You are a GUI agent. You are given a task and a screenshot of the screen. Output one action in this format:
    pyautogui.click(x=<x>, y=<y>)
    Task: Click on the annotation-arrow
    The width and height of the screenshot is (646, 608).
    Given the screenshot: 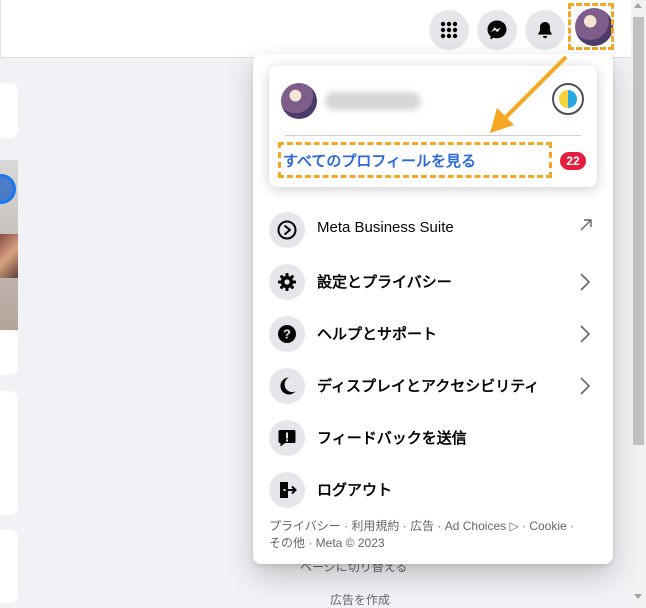 What is the action you would take?
    pyautogui.click(x=529, y=94)
    